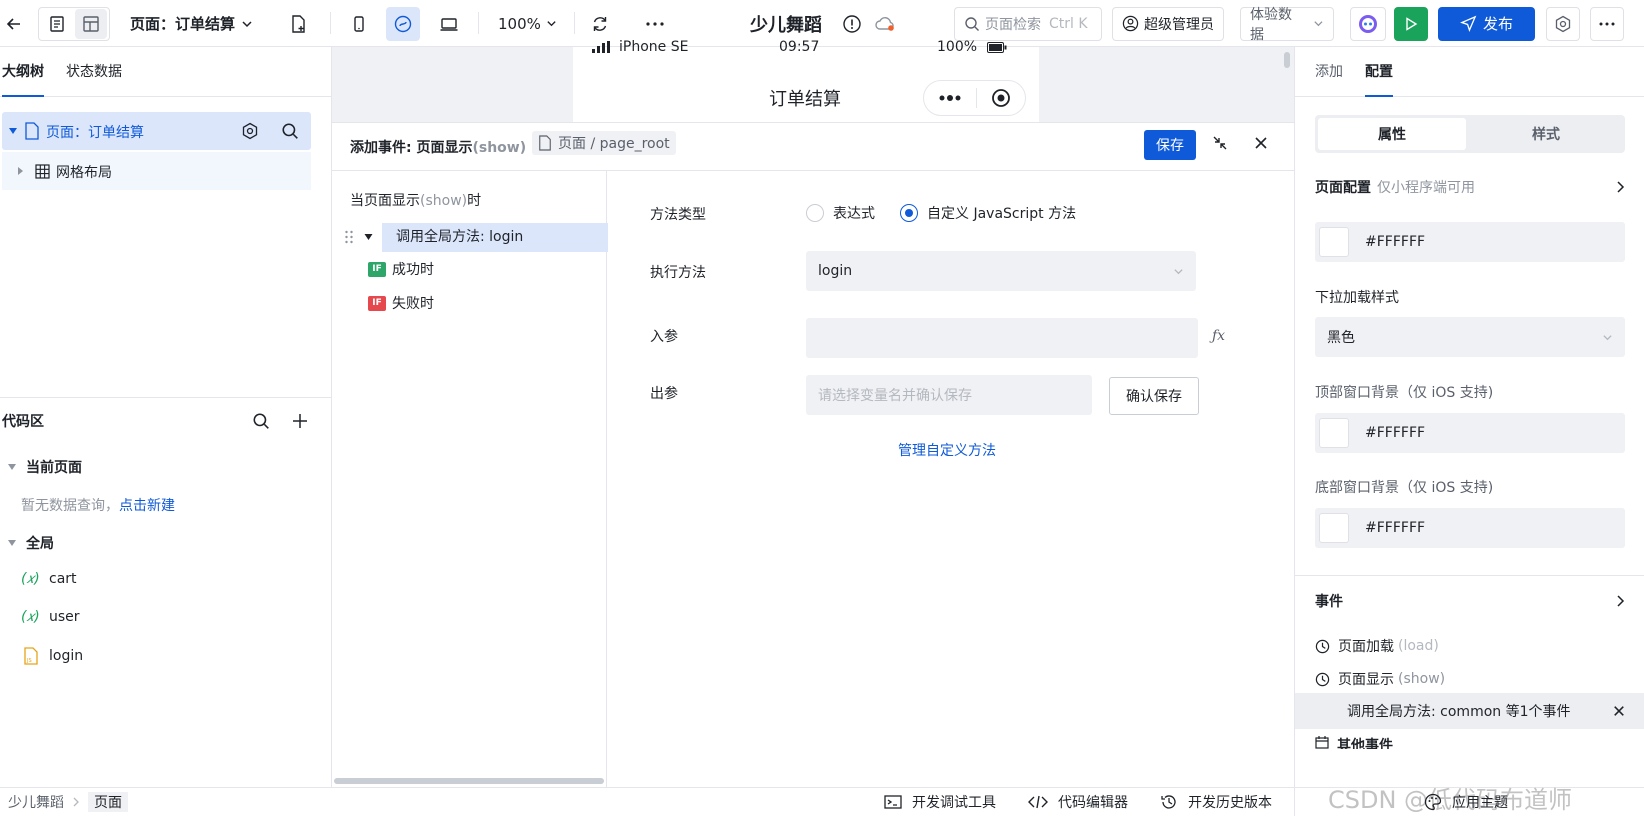 This screenshot has width=1644, height=816. Describe the element at coordinates (519, 23) in the screenshot. I see `zoom-value: 100%` at that location.